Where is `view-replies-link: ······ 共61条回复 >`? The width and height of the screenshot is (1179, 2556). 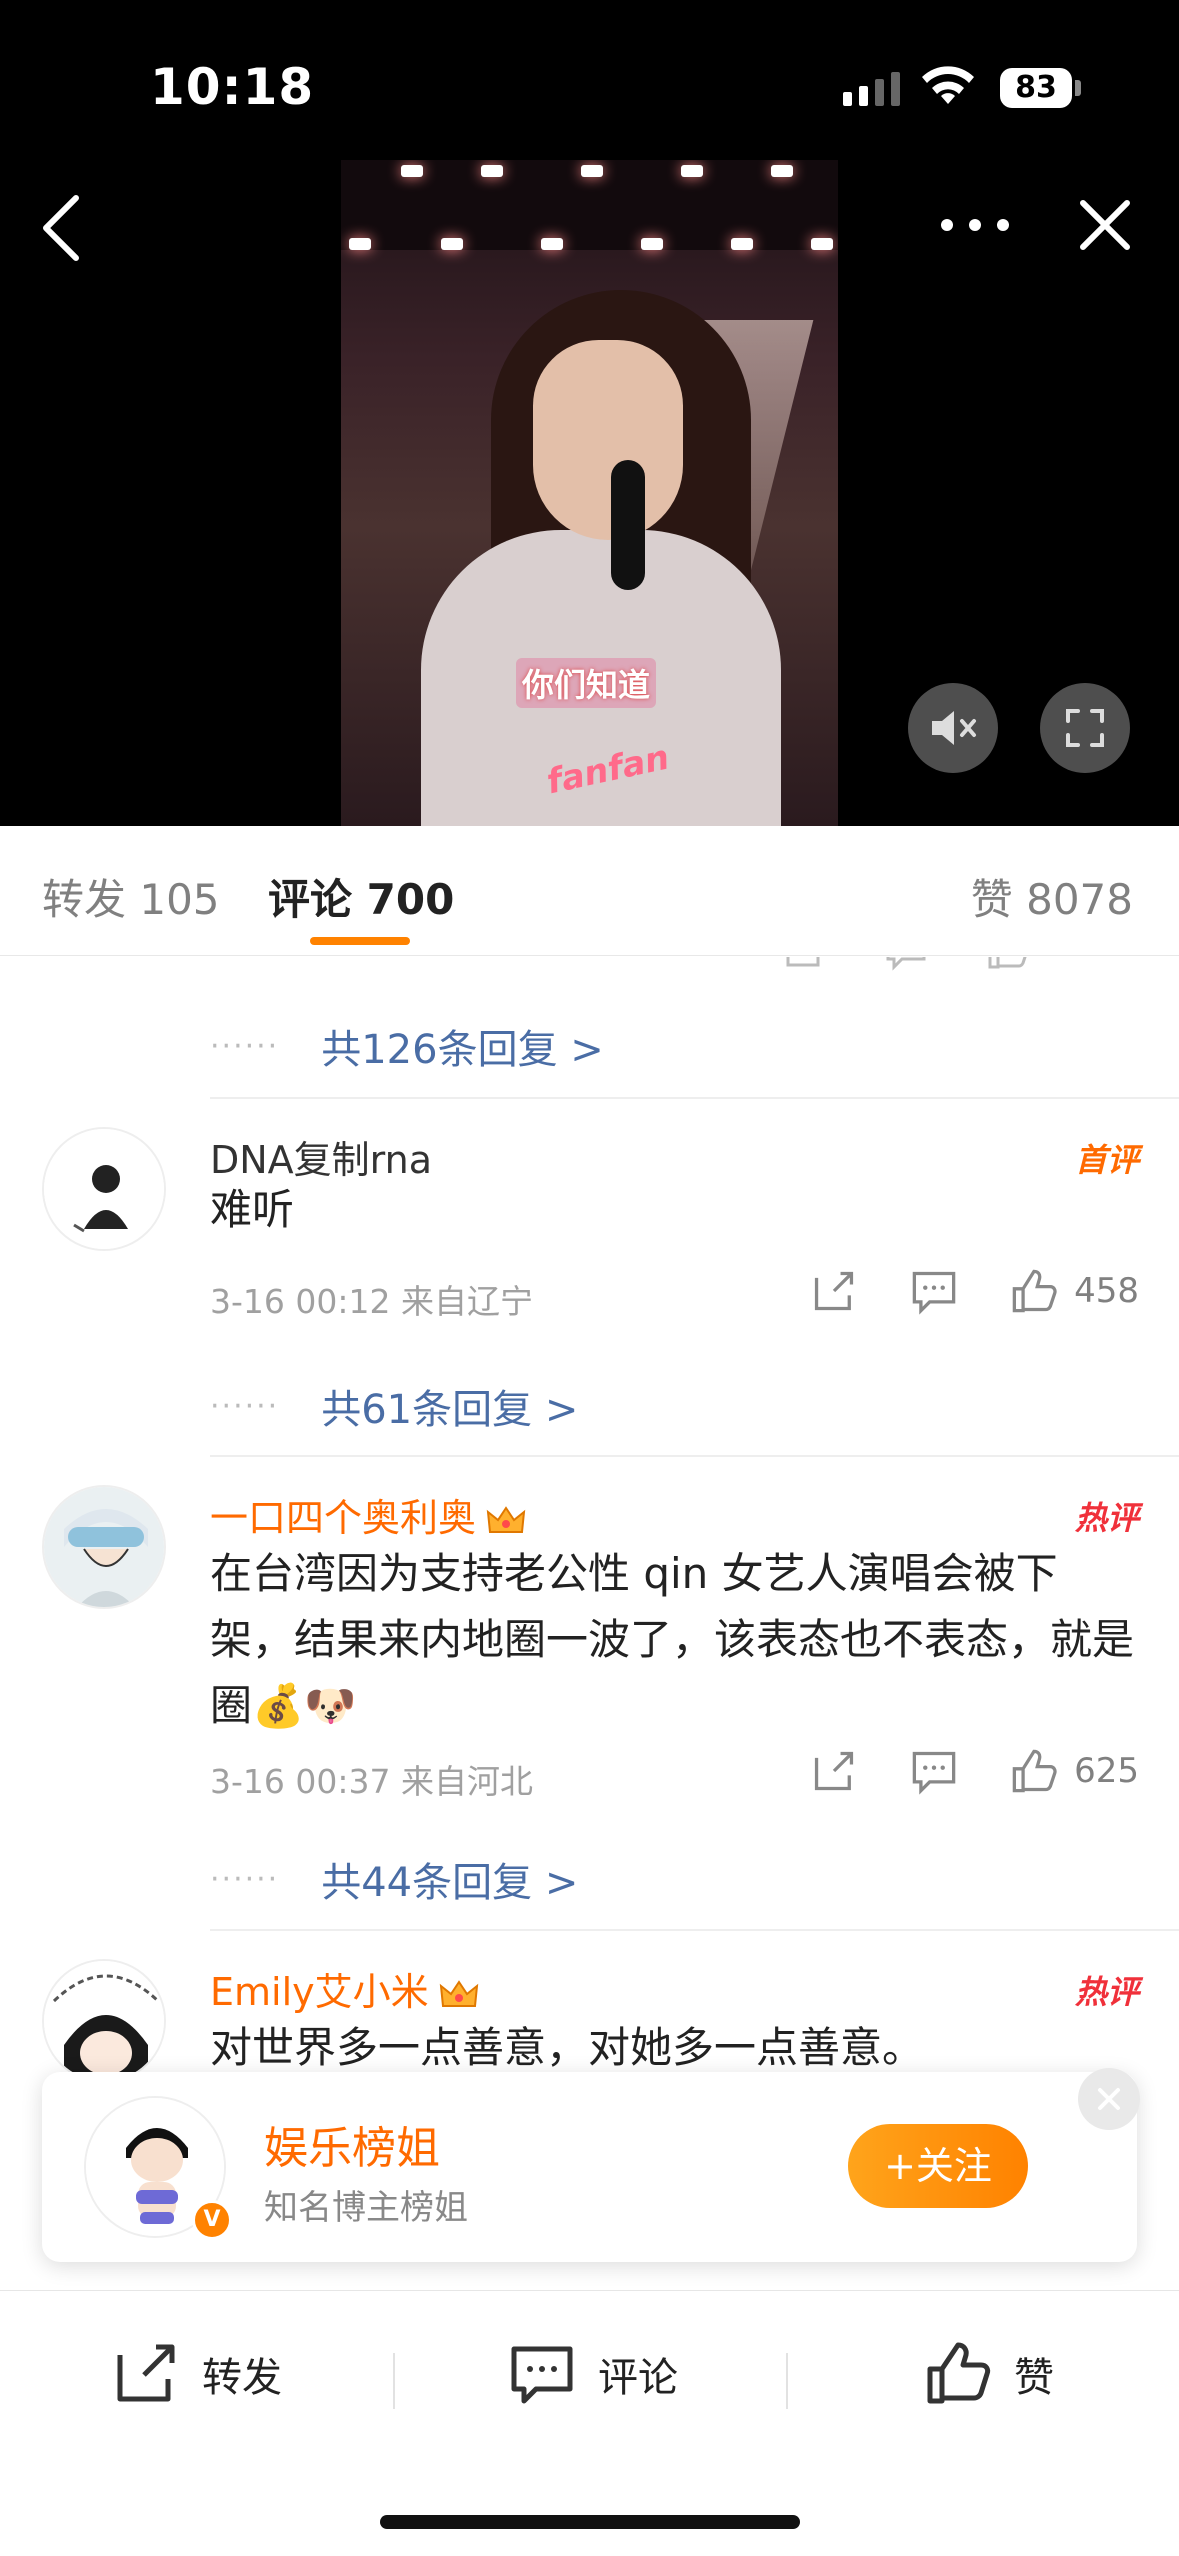 view-replies-link: ······ 共61条回复 > is located at coordinates (394, 1406).